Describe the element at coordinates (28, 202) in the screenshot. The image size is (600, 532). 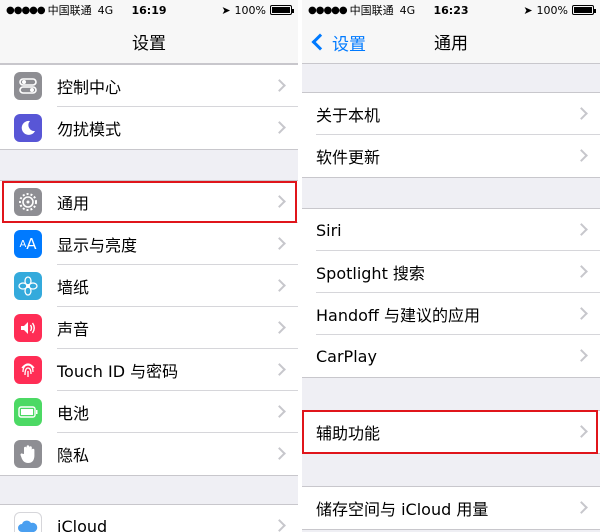
I see `gear-icon` at that location.